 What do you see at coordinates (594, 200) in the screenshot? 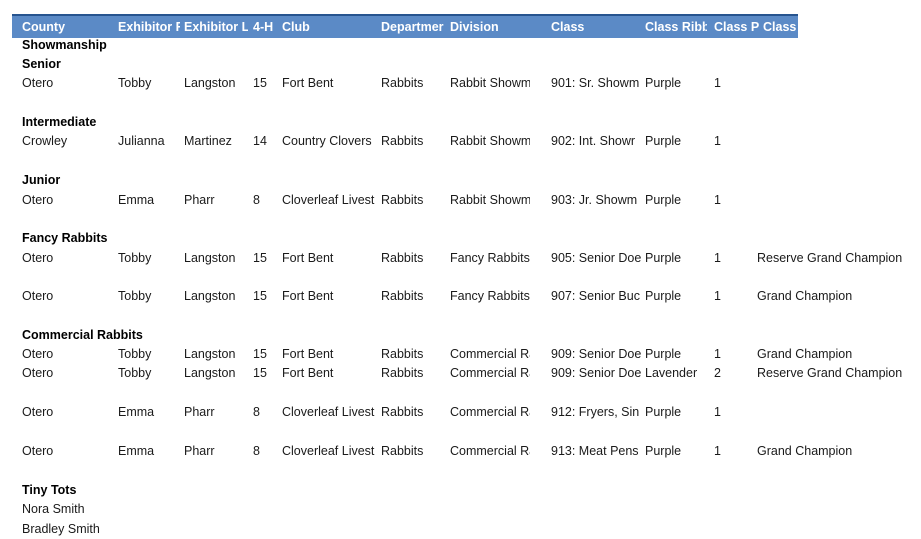
I see `cell-class: 903: Jr. Showm` at bounding box center [594, 200].